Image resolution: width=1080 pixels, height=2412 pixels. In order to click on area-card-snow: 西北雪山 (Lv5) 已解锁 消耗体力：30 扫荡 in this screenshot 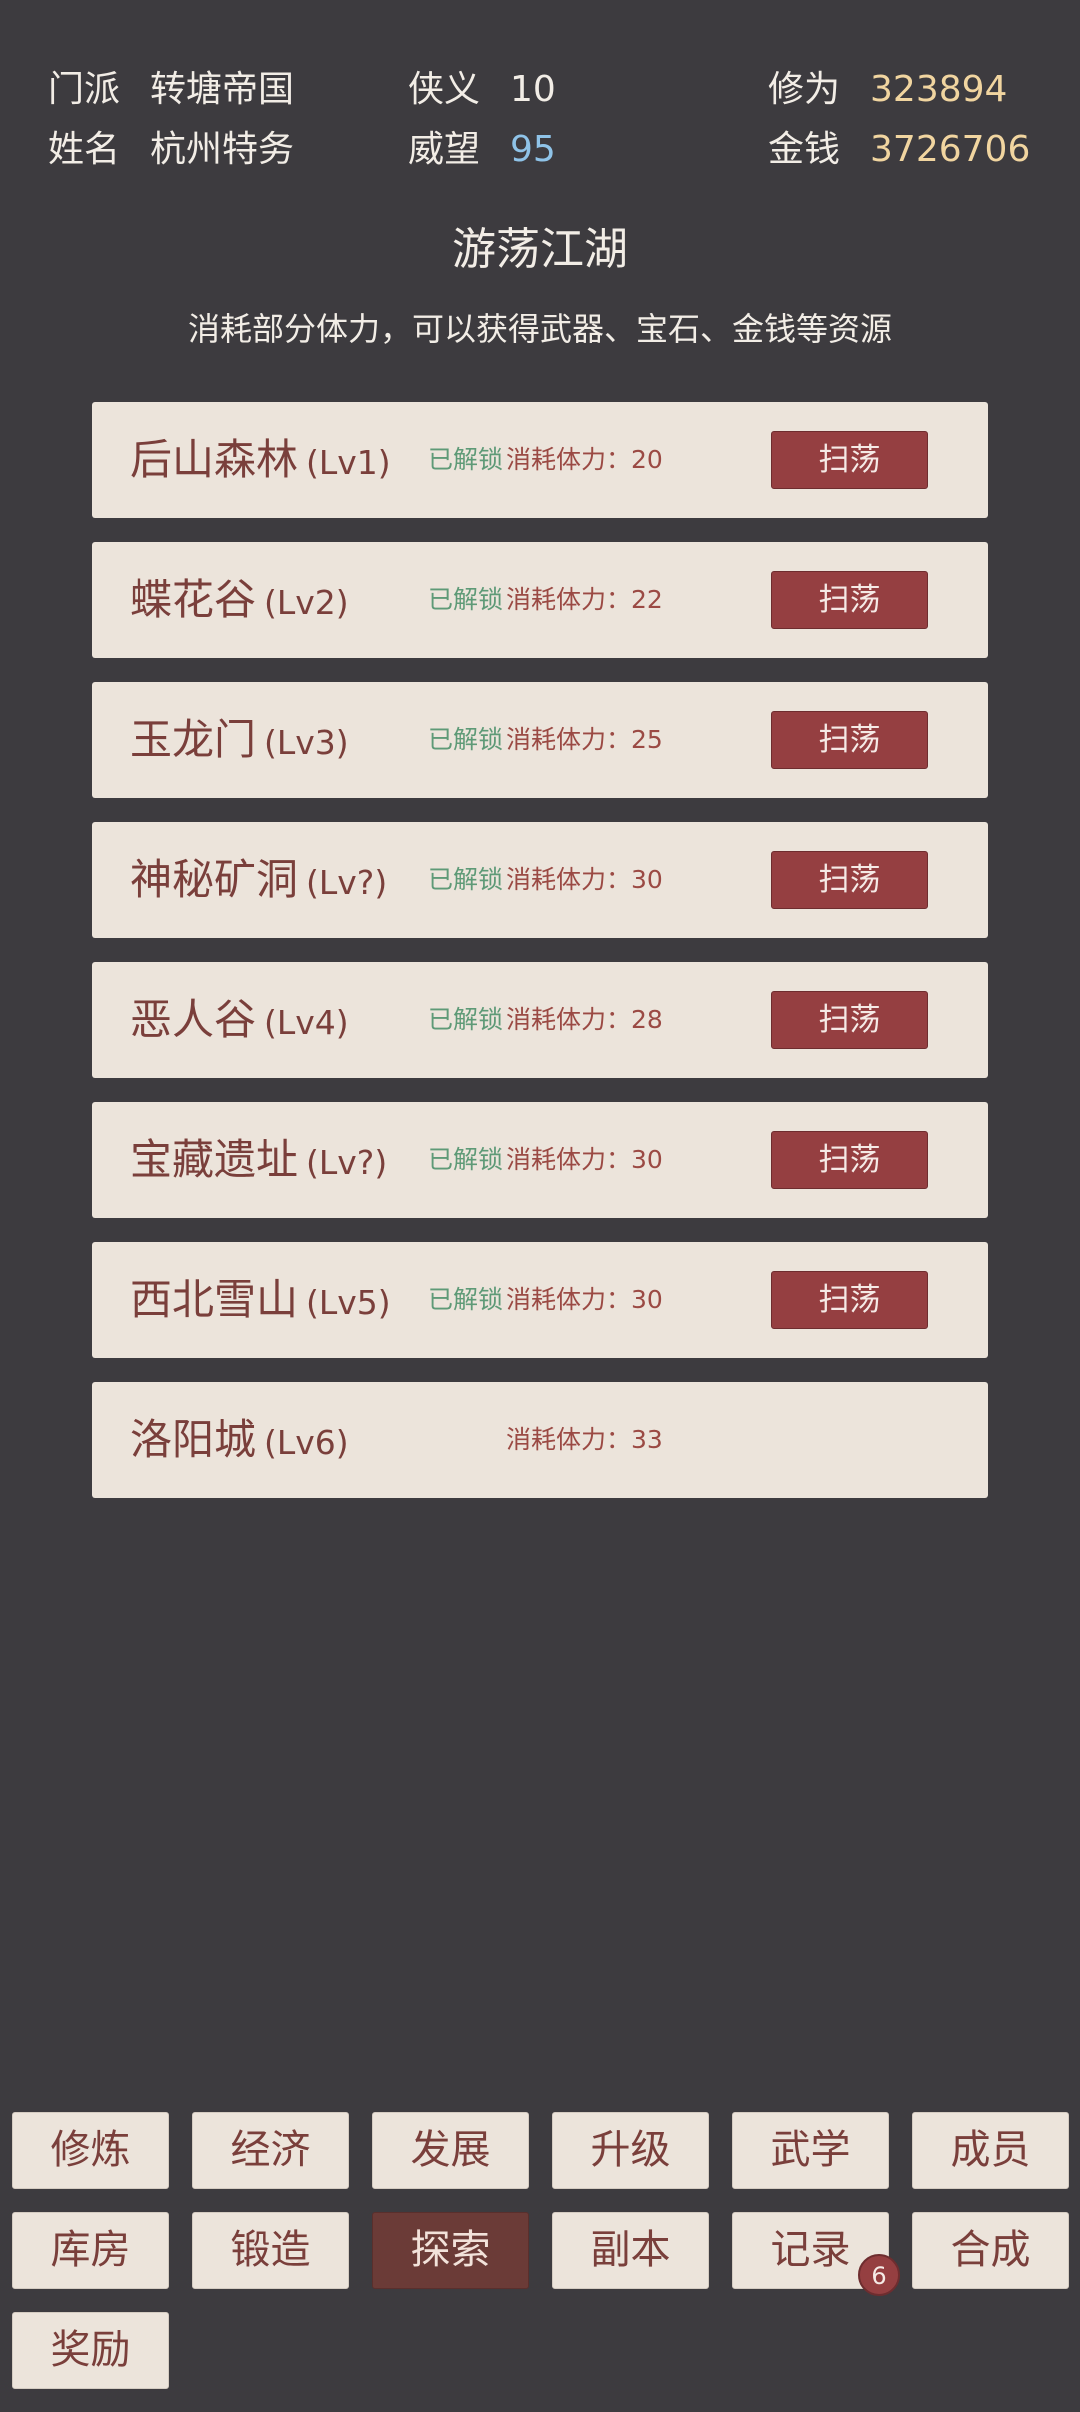, I will do `click(540, 1300)`.